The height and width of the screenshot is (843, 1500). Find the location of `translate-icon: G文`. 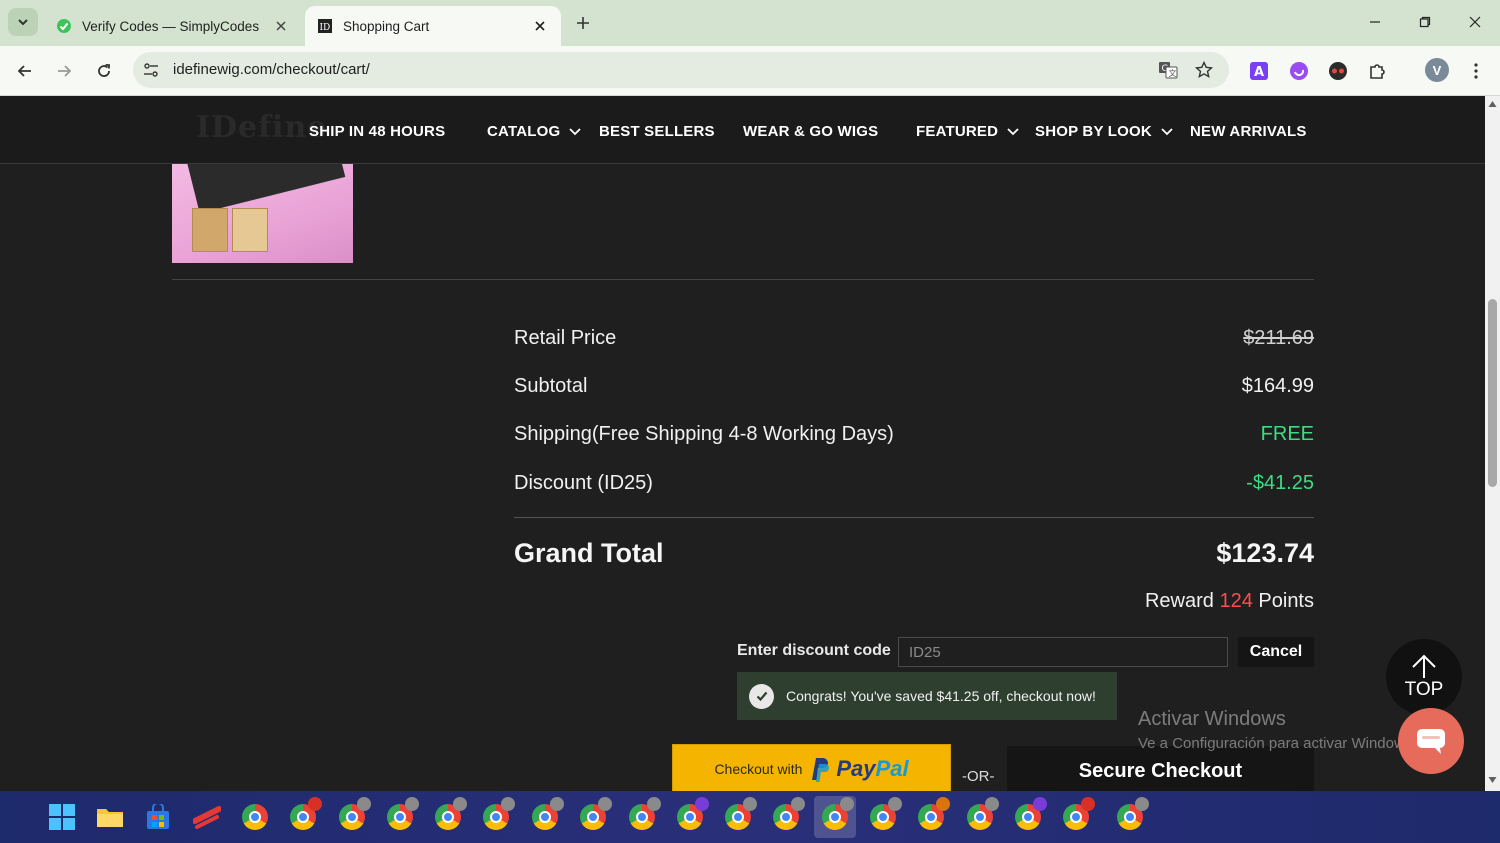

translate-icon: G文 is located at coordinates (1168, 70).